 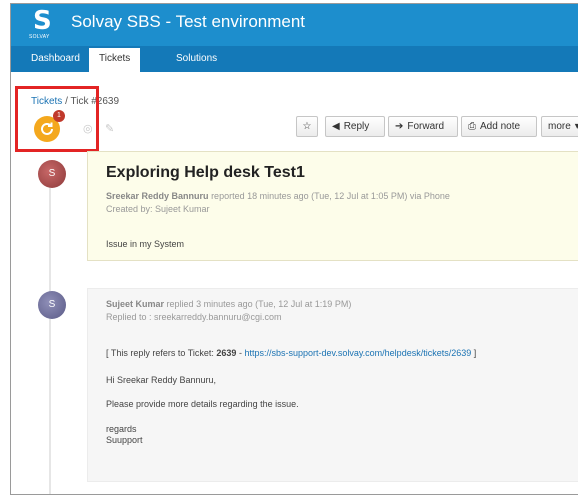 I want to click on refers-ticket-number: 2639, so click(x=226, y=353).